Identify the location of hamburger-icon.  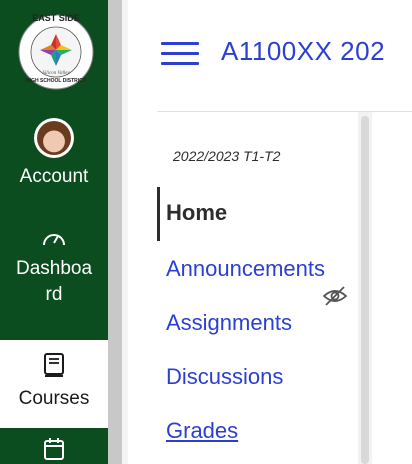
(180, 54).